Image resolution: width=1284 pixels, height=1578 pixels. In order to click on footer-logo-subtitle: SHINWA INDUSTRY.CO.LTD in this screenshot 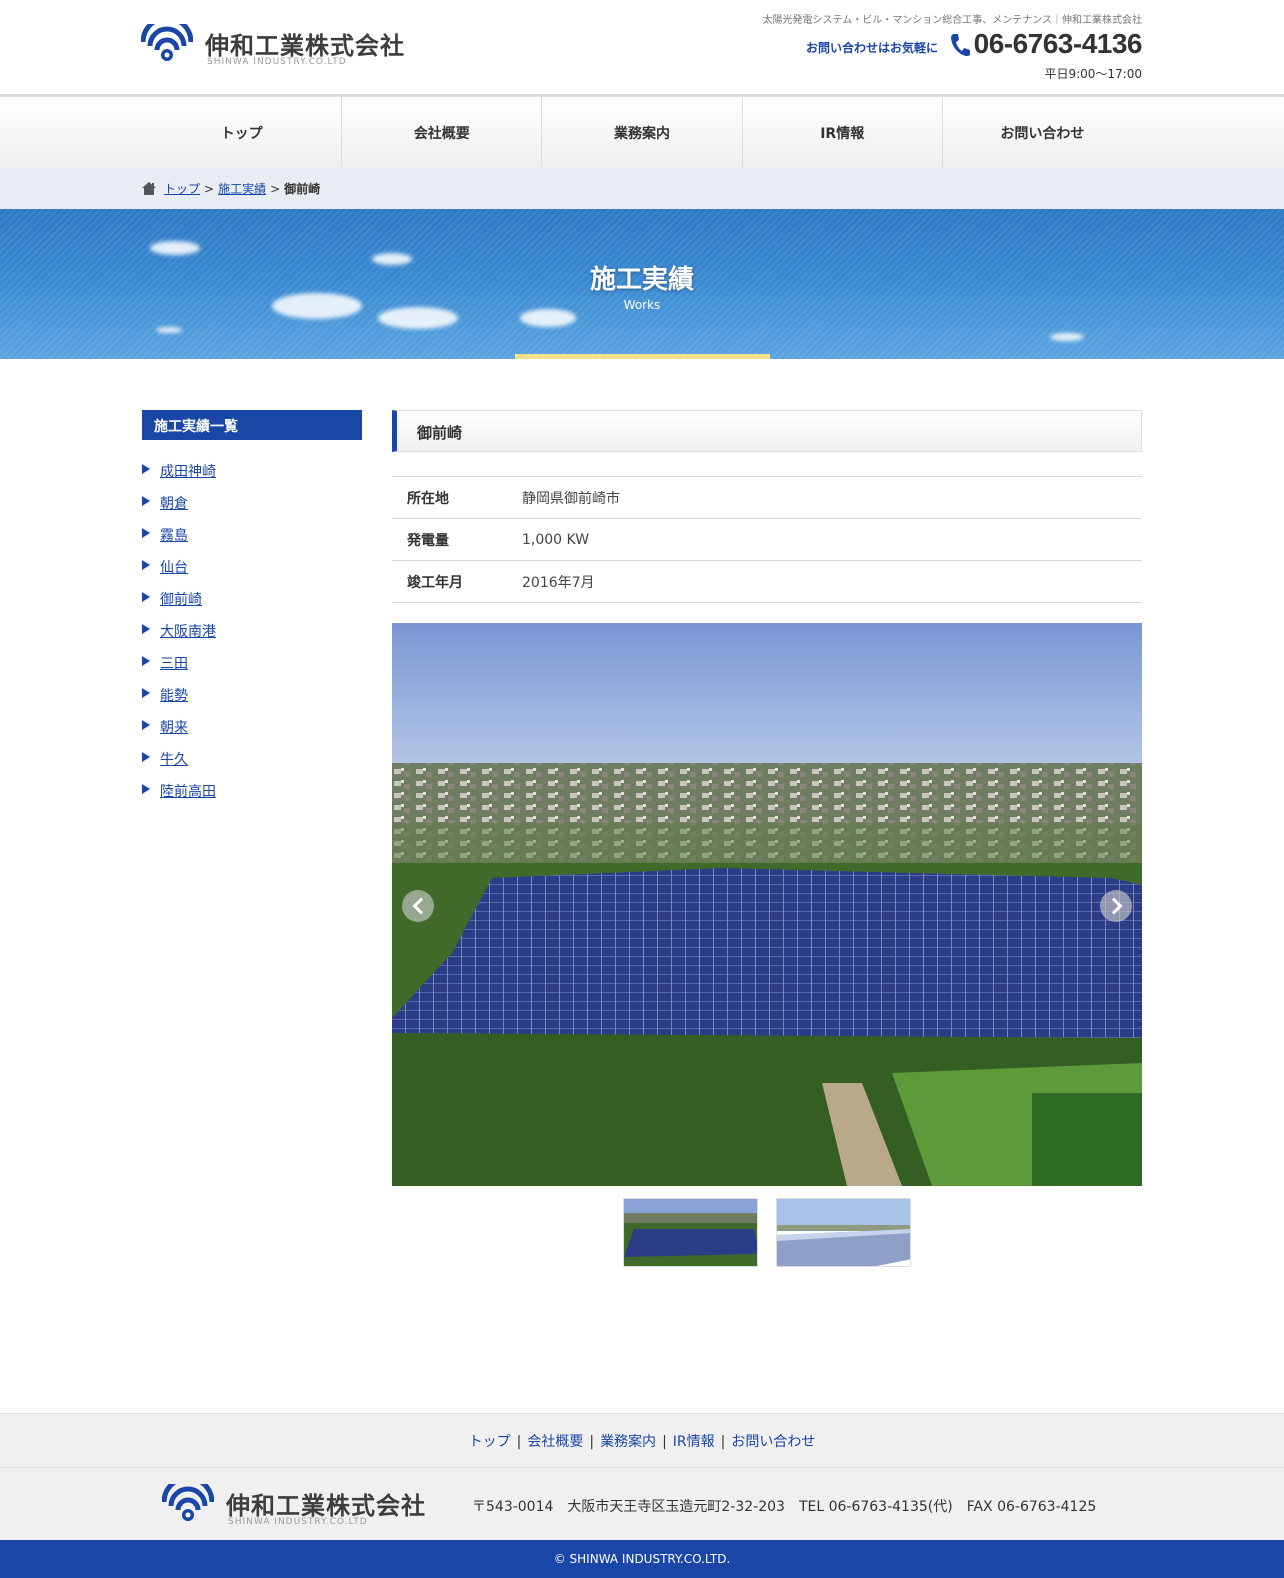, I will do `click(298, 1522)`.